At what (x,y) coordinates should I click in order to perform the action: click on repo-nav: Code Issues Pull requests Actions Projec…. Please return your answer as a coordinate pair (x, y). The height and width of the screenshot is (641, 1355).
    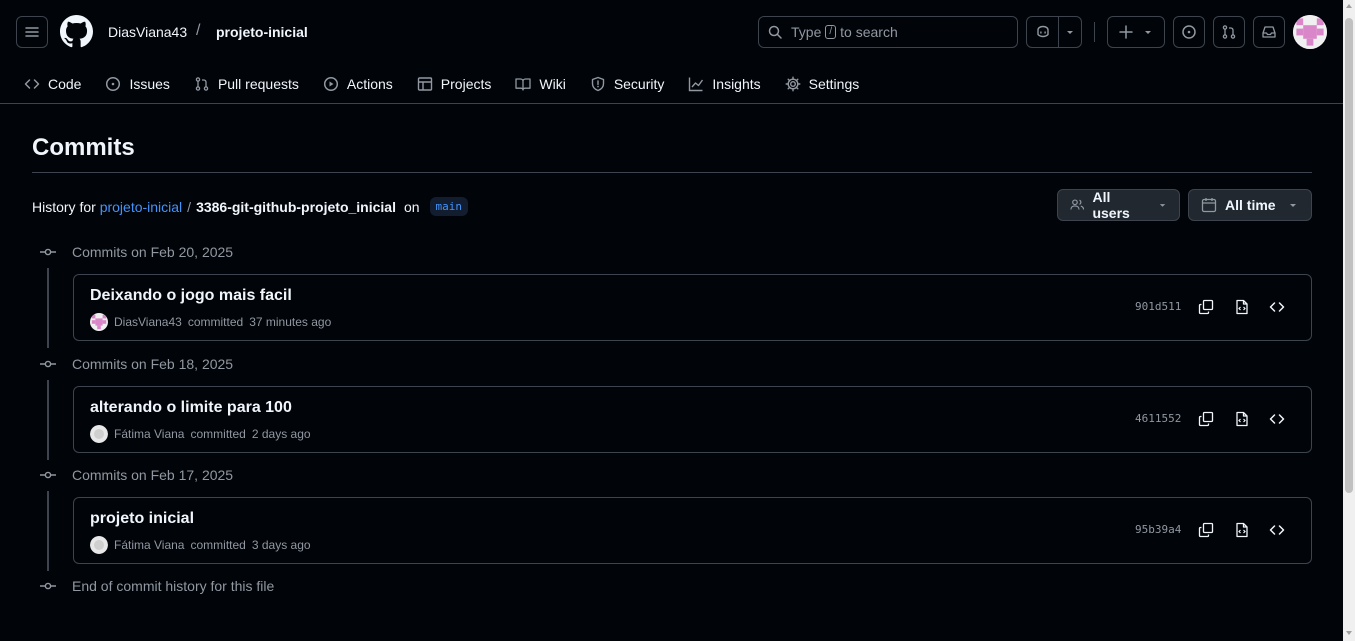
    Looking at the image, I should click on (445, 84).